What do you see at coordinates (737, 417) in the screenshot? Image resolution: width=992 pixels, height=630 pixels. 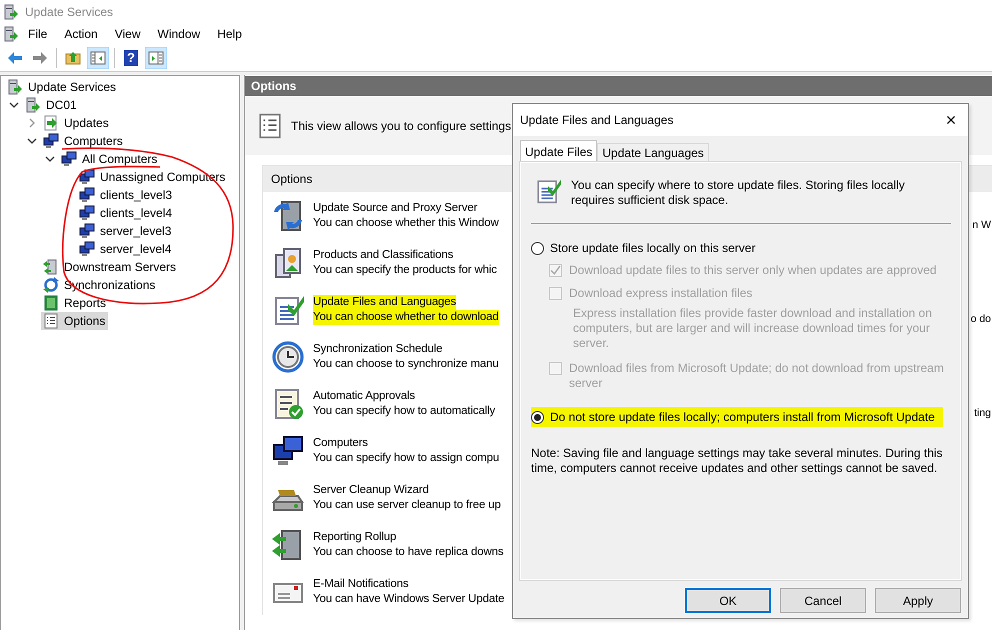 I see `radio-option: Do not store update files locally; computers install from Microsoft Update` at bounding box center [737, 417].